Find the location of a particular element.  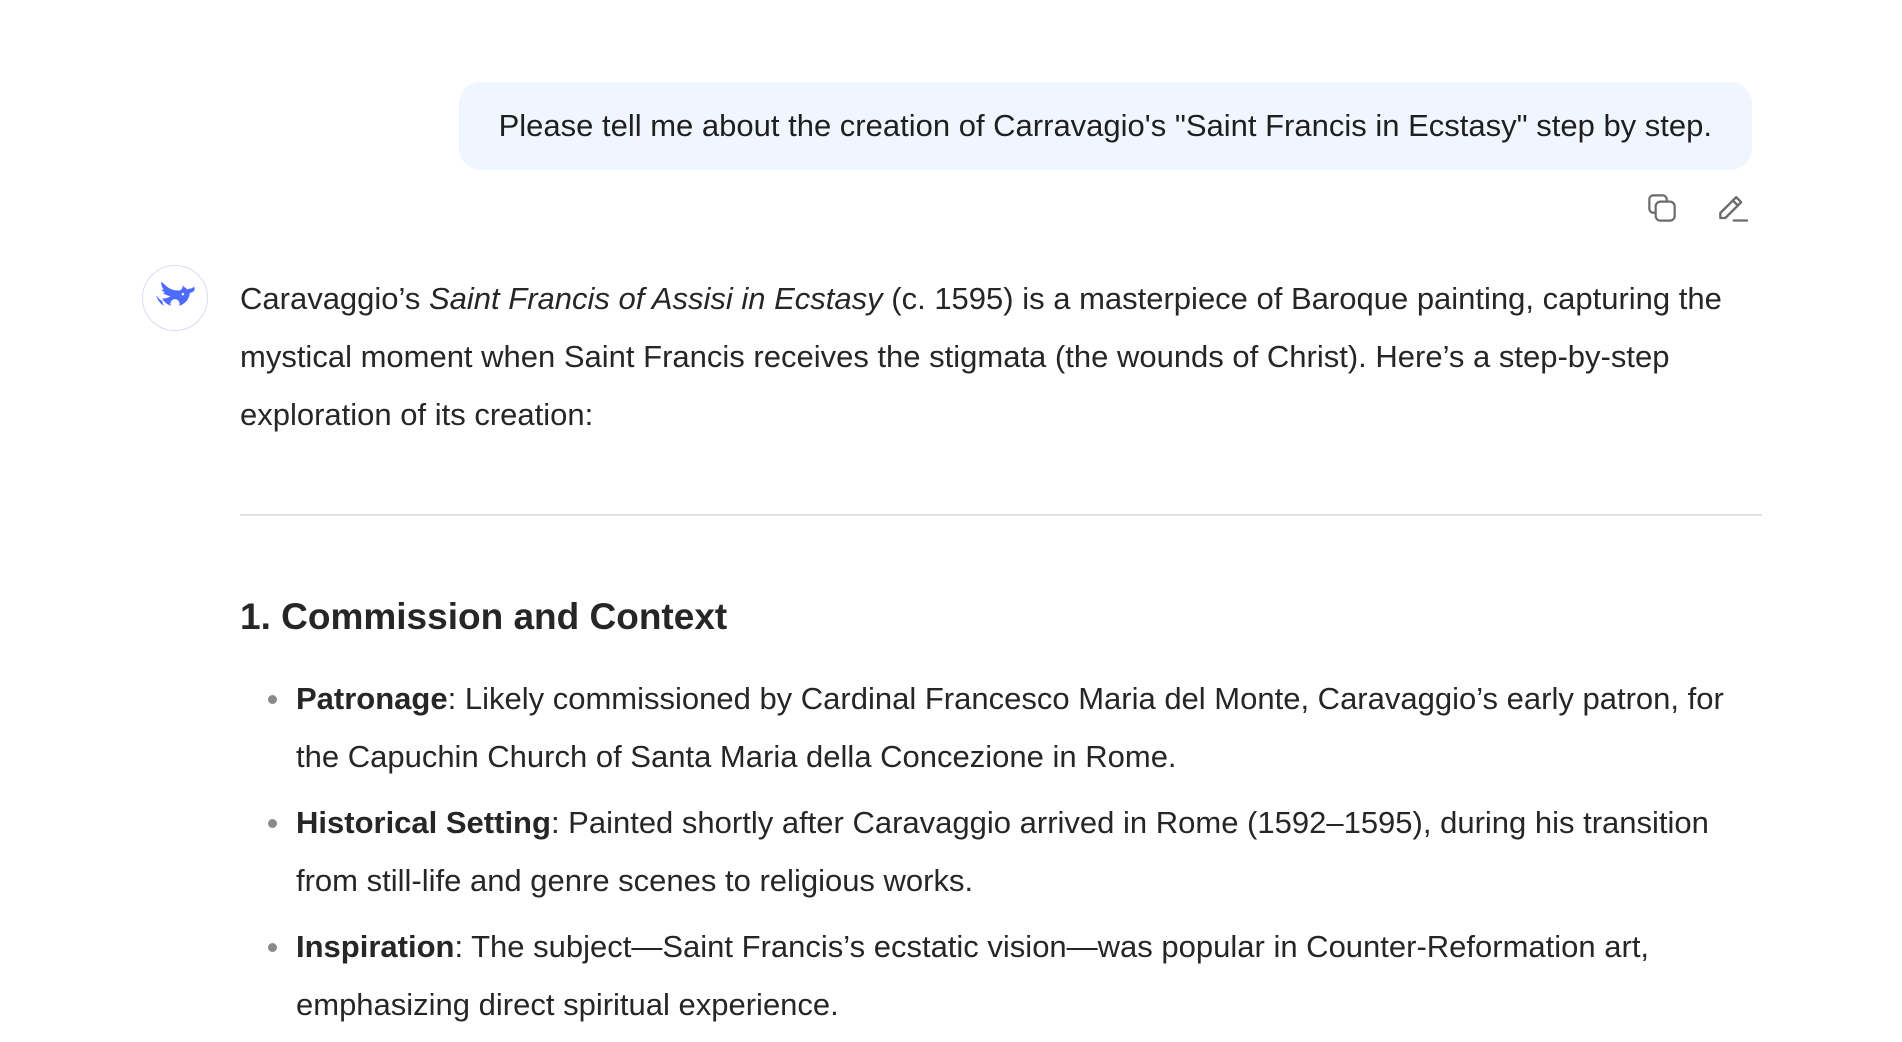

copy-button is located at coordinates (1662, 208).